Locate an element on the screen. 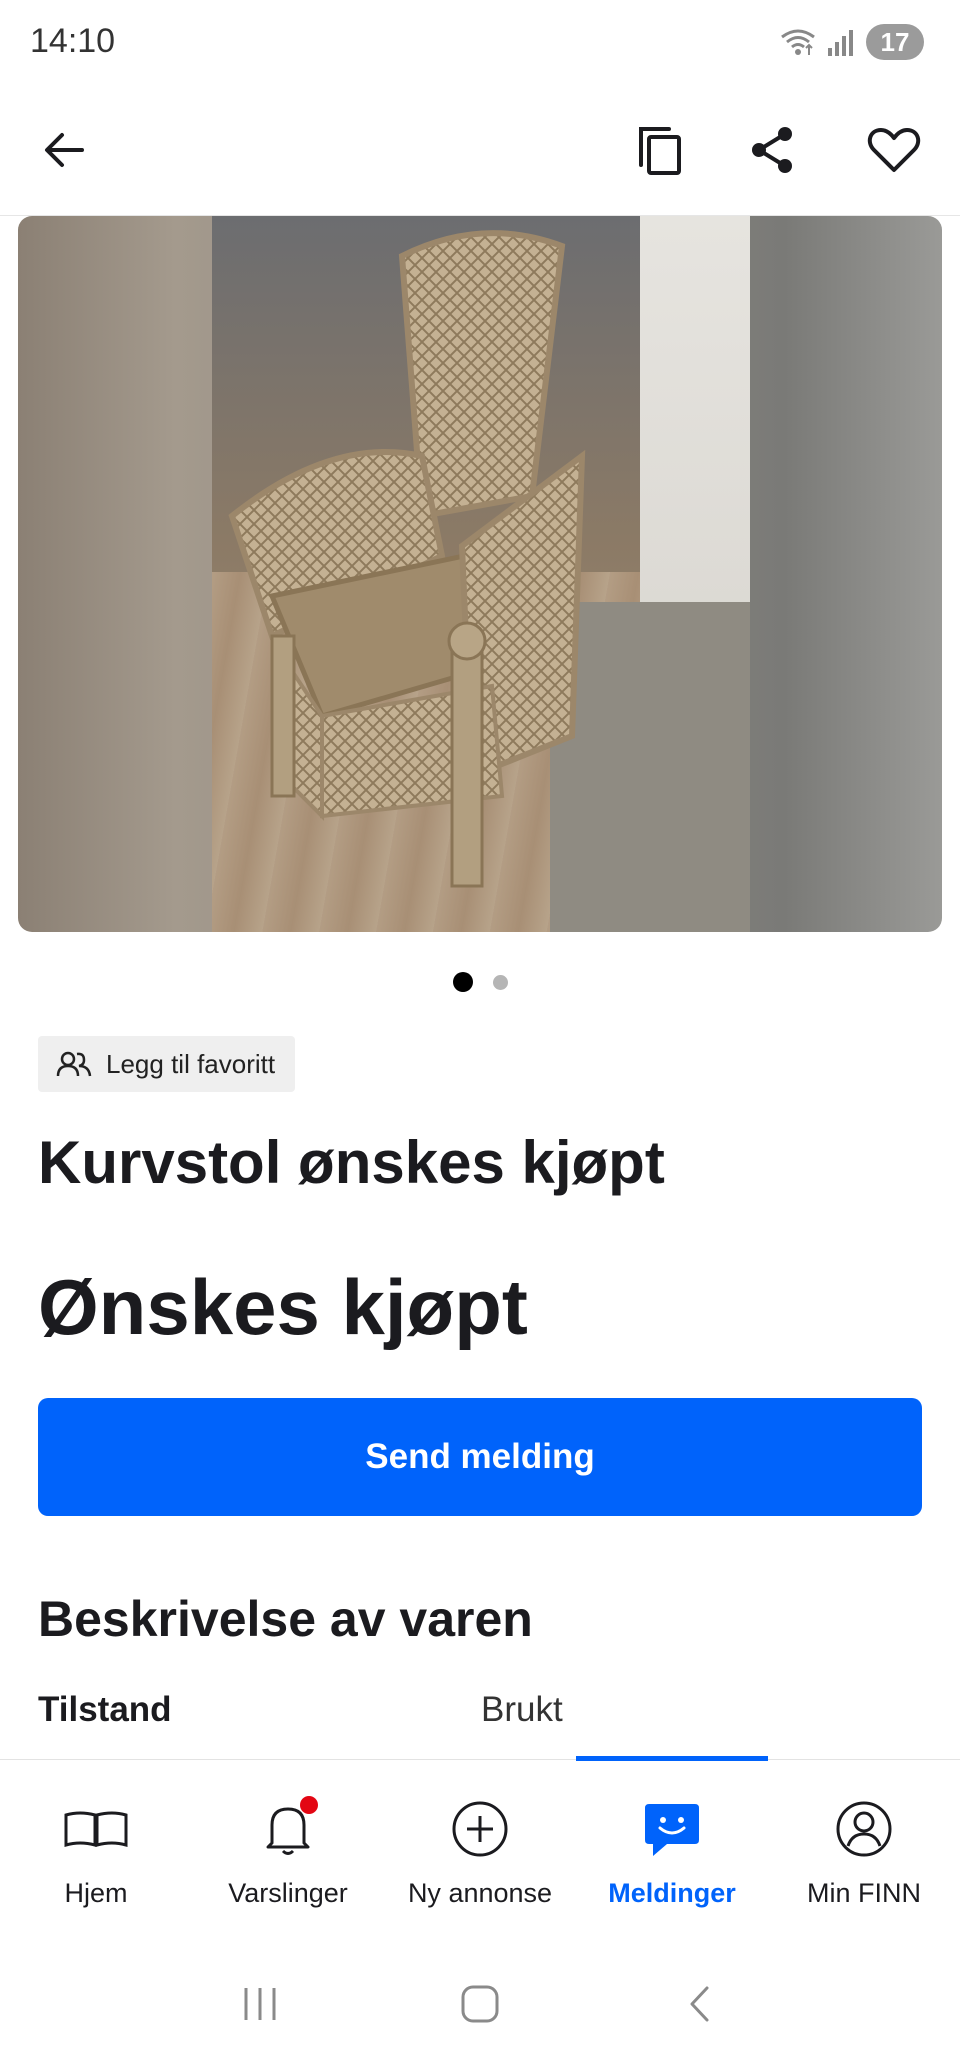  spec-value-condition: Brukt is located at coordinates (522, 1709).